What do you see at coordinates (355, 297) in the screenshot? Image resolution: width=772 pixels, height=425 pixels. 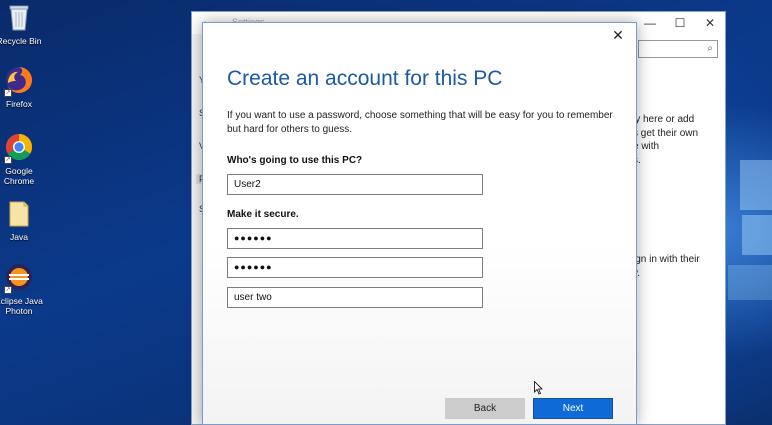 I see `password-hint-field: user two` at bounding box center [355, 297].